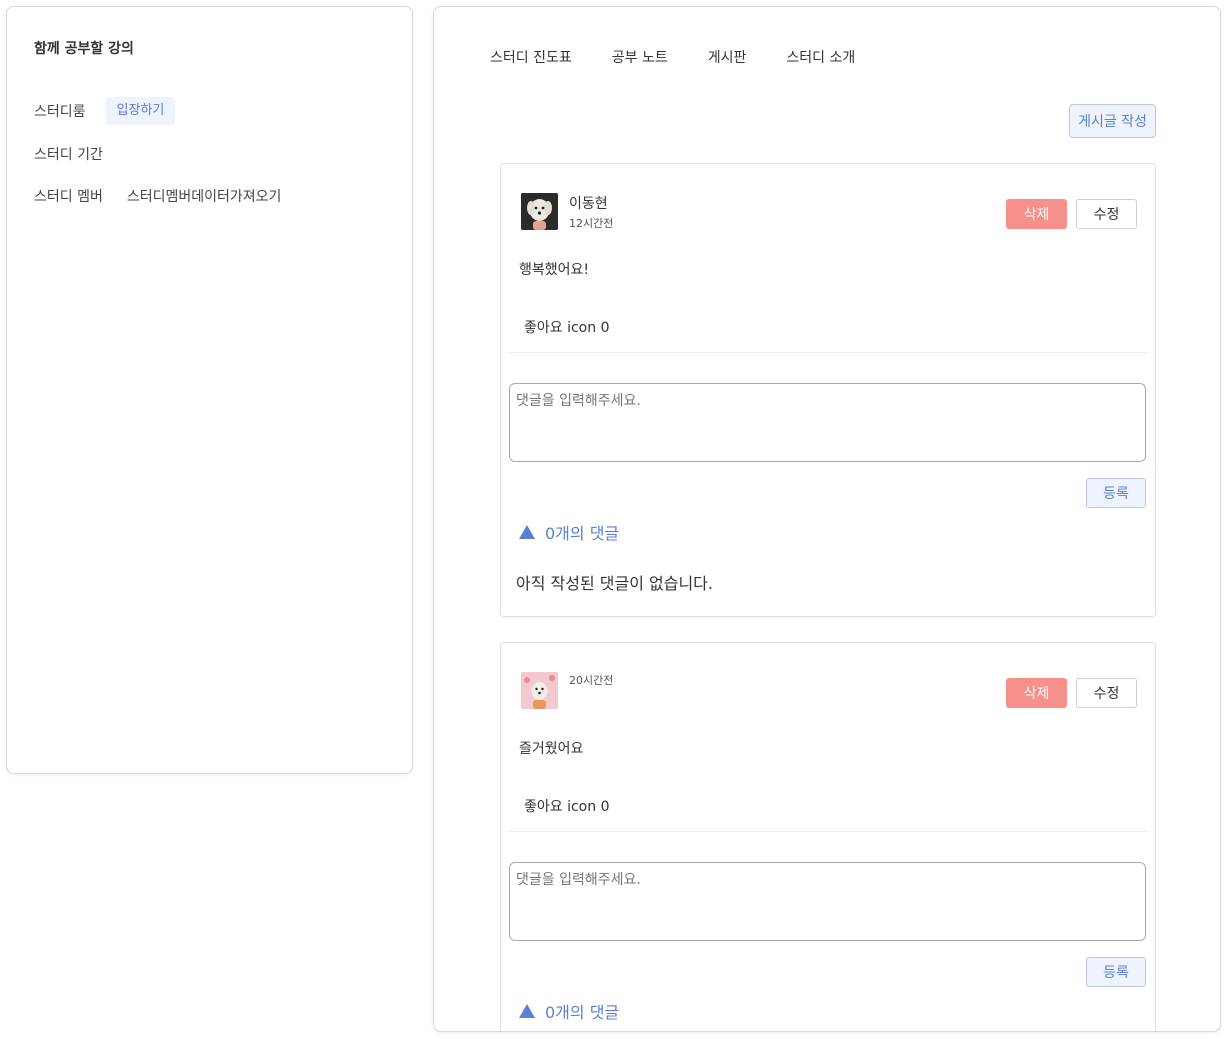 This screenshot has height=1039, width=1227. What do you see at coordinates (614, 583) in the screenshot?
I see `no-comments-message: 아직 작성된 댓글이 없습니다.` at bounding box center [614, 583].